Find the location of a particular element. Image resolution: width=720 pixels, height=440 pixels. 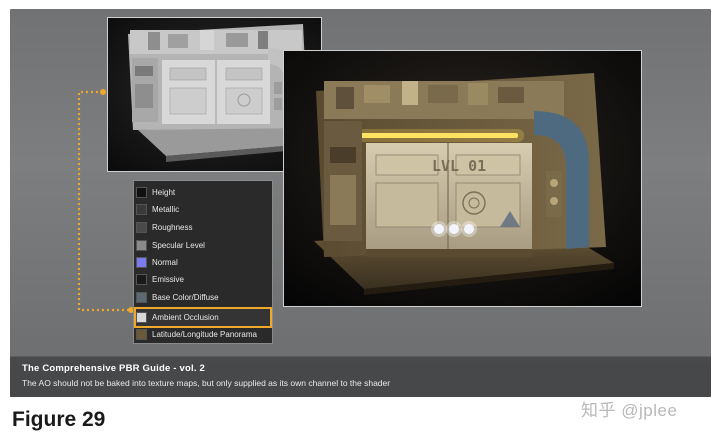

caption-title: The Comprehensive PBR Guide - vol. 2 is located at coordinates (113, 368).